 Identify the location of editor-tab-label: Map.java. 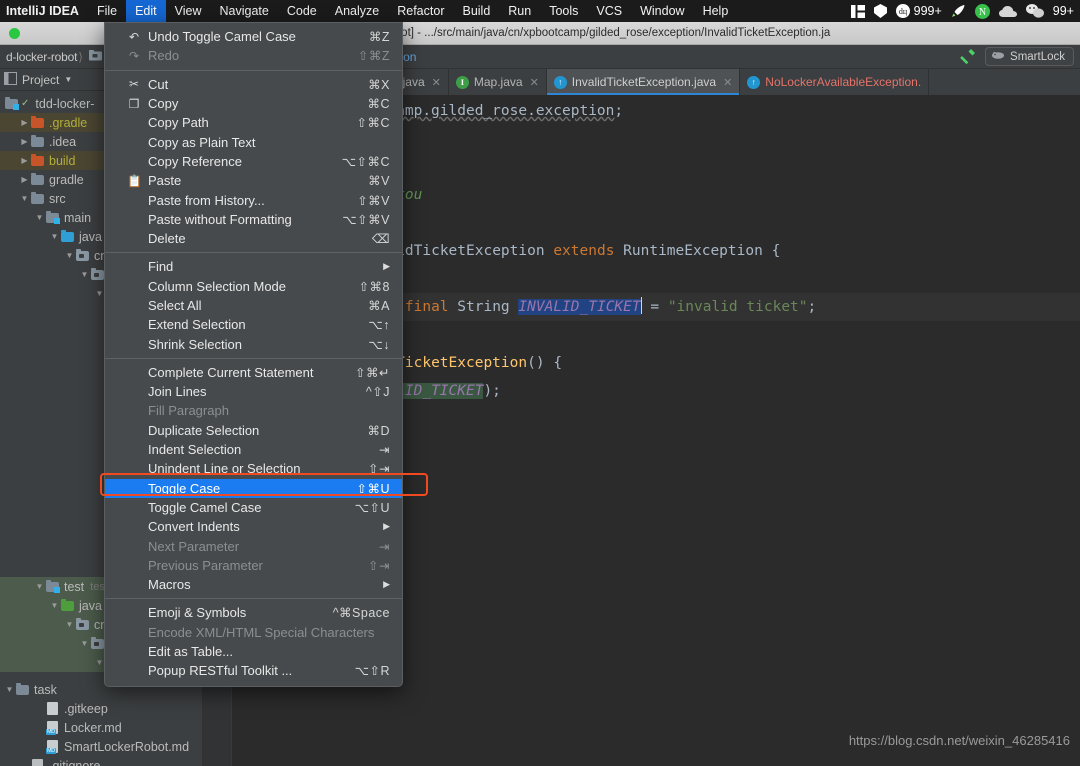
(498, 82).